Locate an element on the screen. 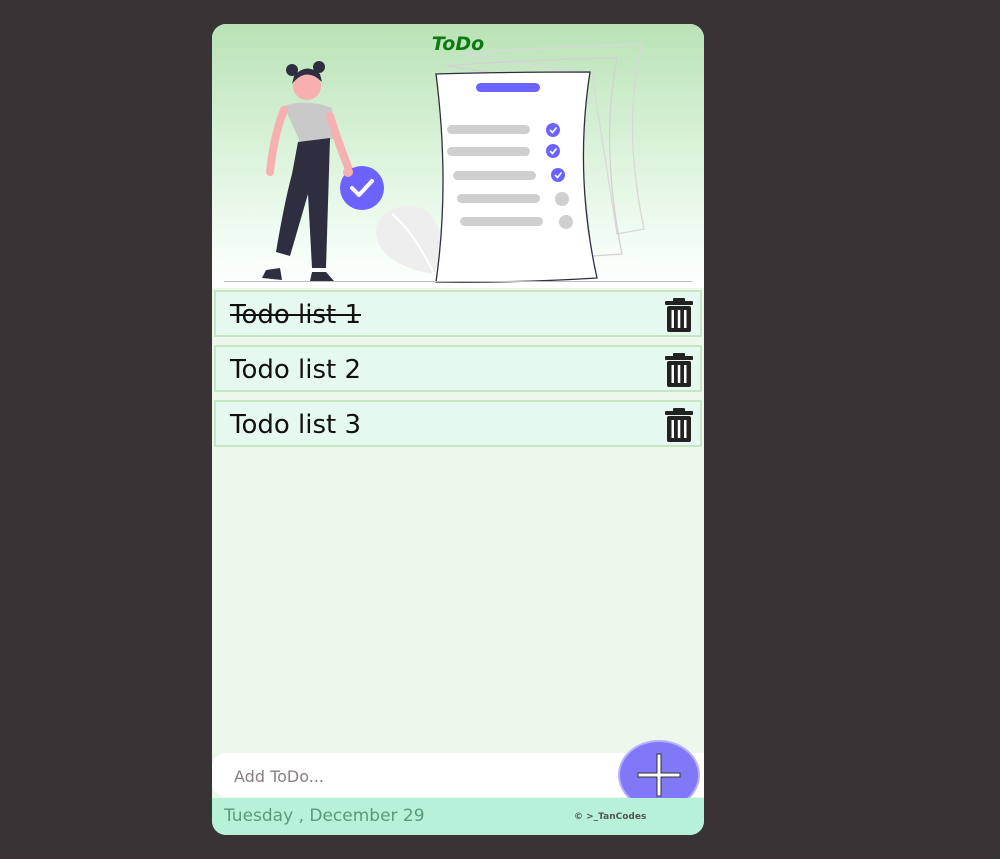 The width and height of the screenshot is (1000, 859). credit-text: © >_TanCodes is located at coordinates (610, 817).